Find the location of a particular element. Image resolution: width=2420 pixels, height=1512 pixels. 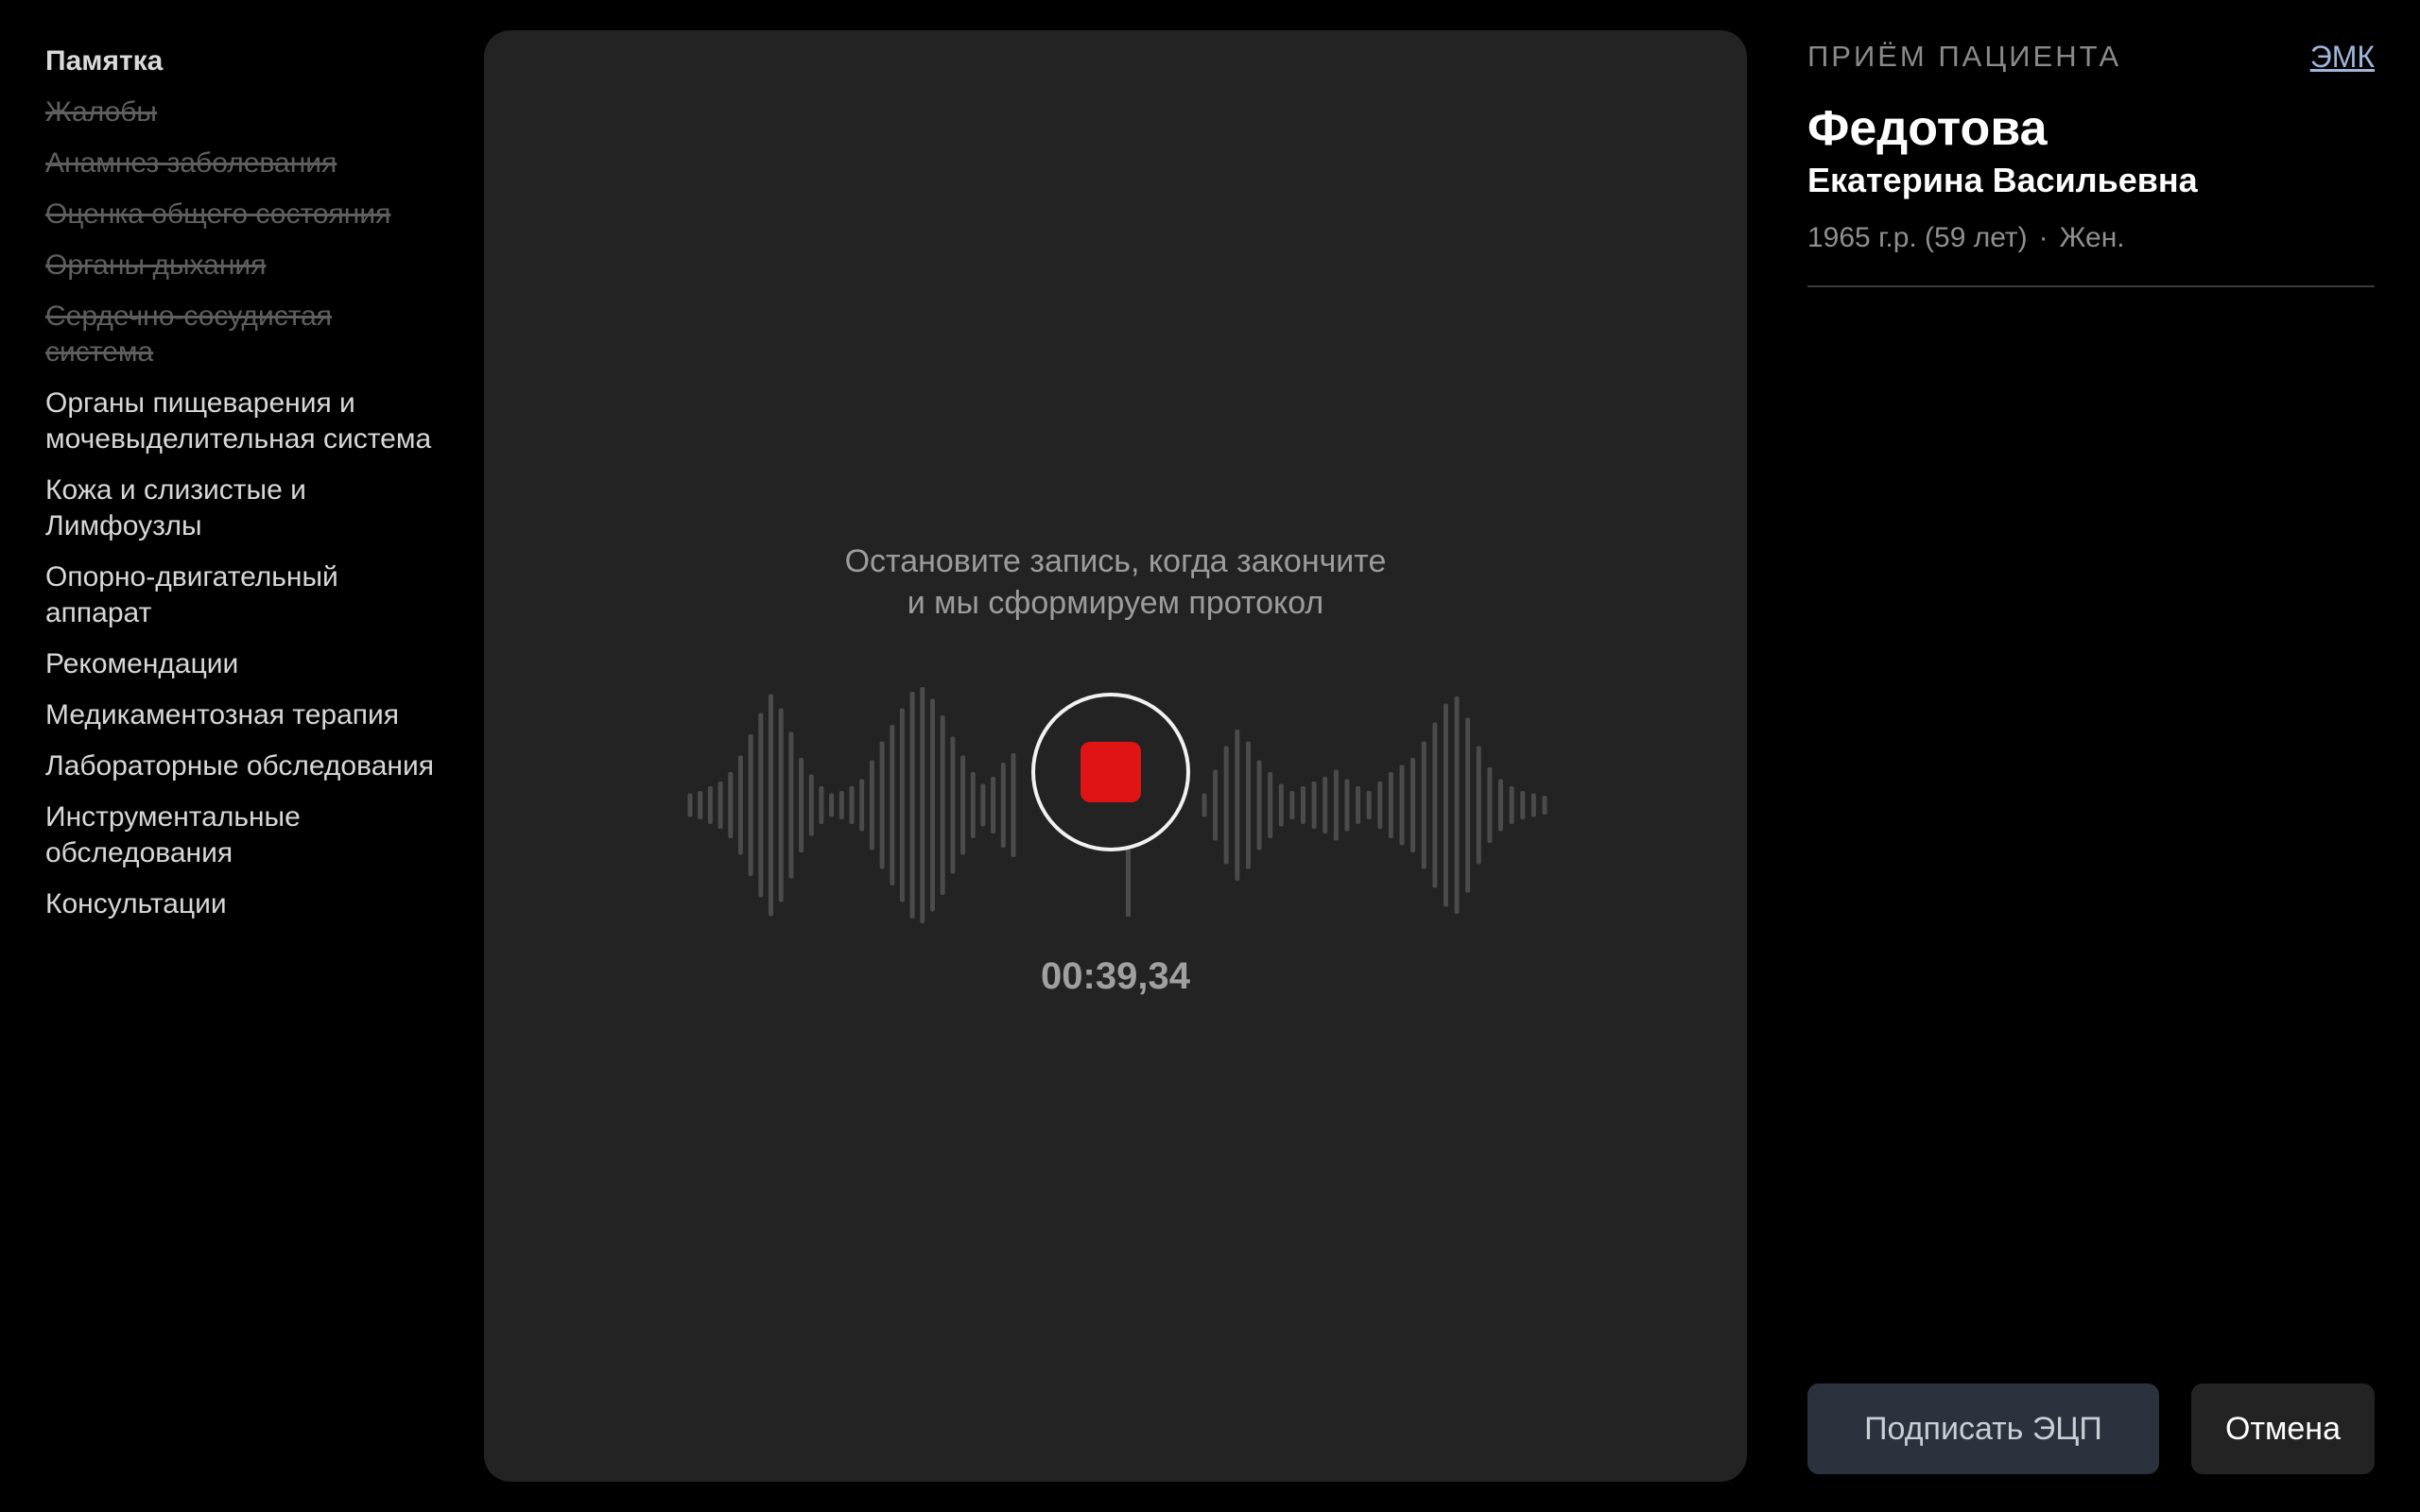

sidebar-item: Опорно-двигательный аппарат is located at coordinates (243, 595).